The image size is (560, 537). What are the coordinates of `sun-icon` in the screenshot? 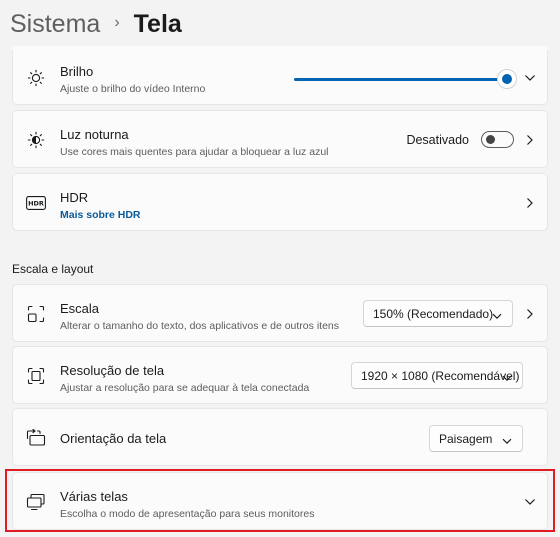 It's located at (36, 78).